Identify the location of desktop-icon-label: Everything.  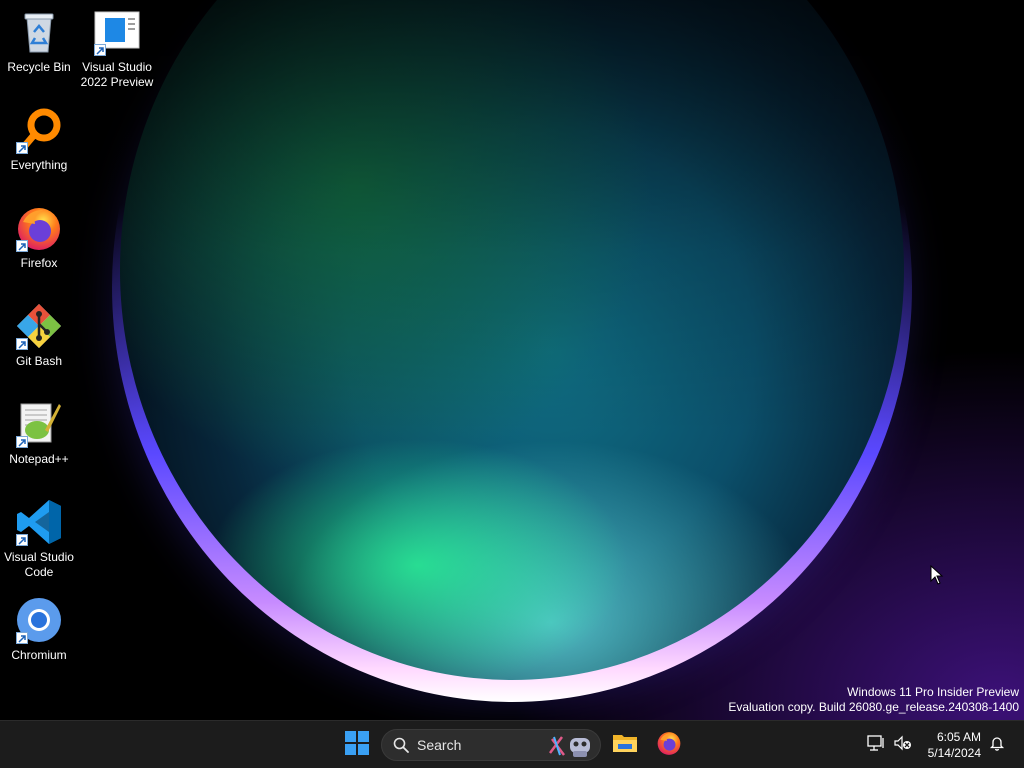
(39, 165).